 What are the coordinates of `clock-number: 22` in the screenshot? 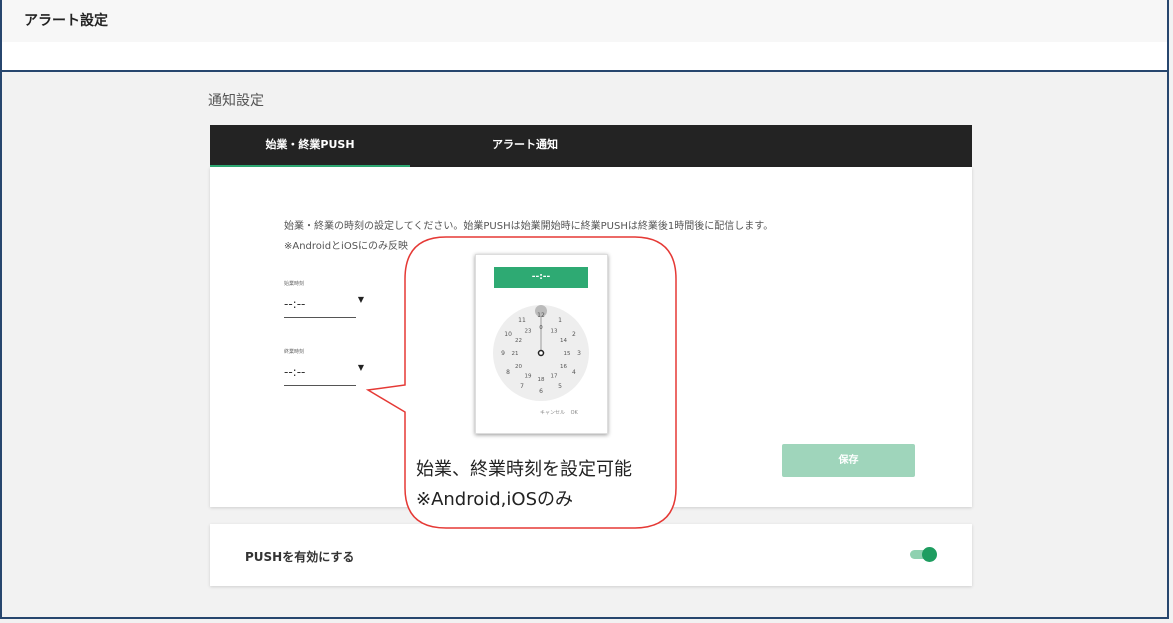 It's located at (518, 341).